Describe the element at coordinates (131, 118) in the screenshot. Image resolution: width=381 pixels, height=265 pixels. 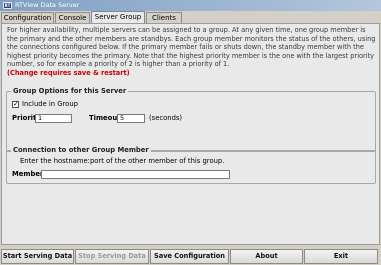
I see `timeout-field: 5` at that location.